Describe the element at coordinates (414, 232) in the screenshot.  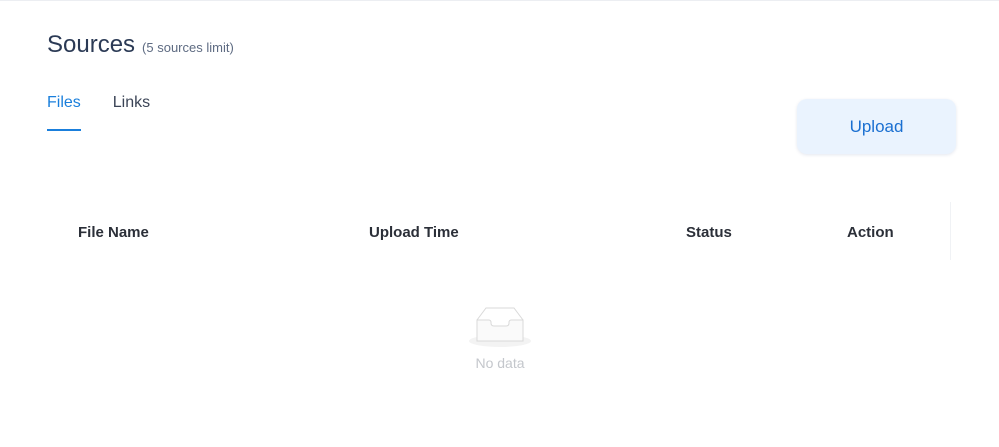
I see `column-header-upload-time: Upload Time` at that location.